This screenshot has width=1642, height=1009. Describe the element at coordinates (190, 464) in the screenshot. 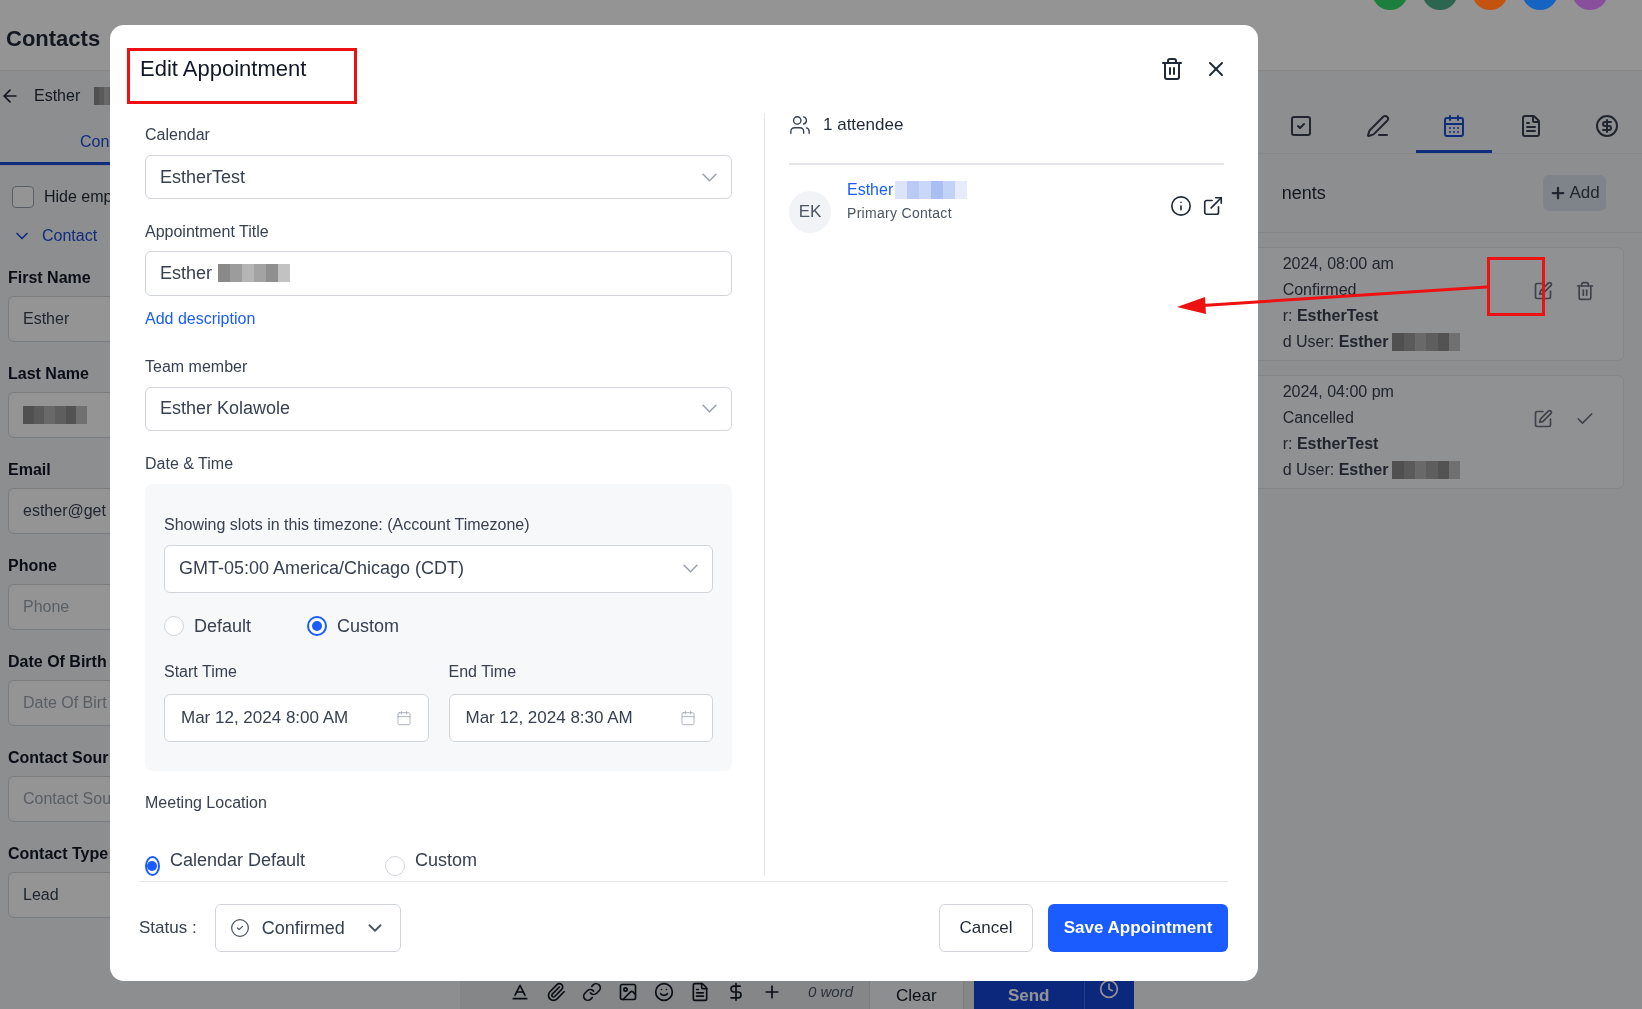

I see `field-label: Date & Time` at that location.